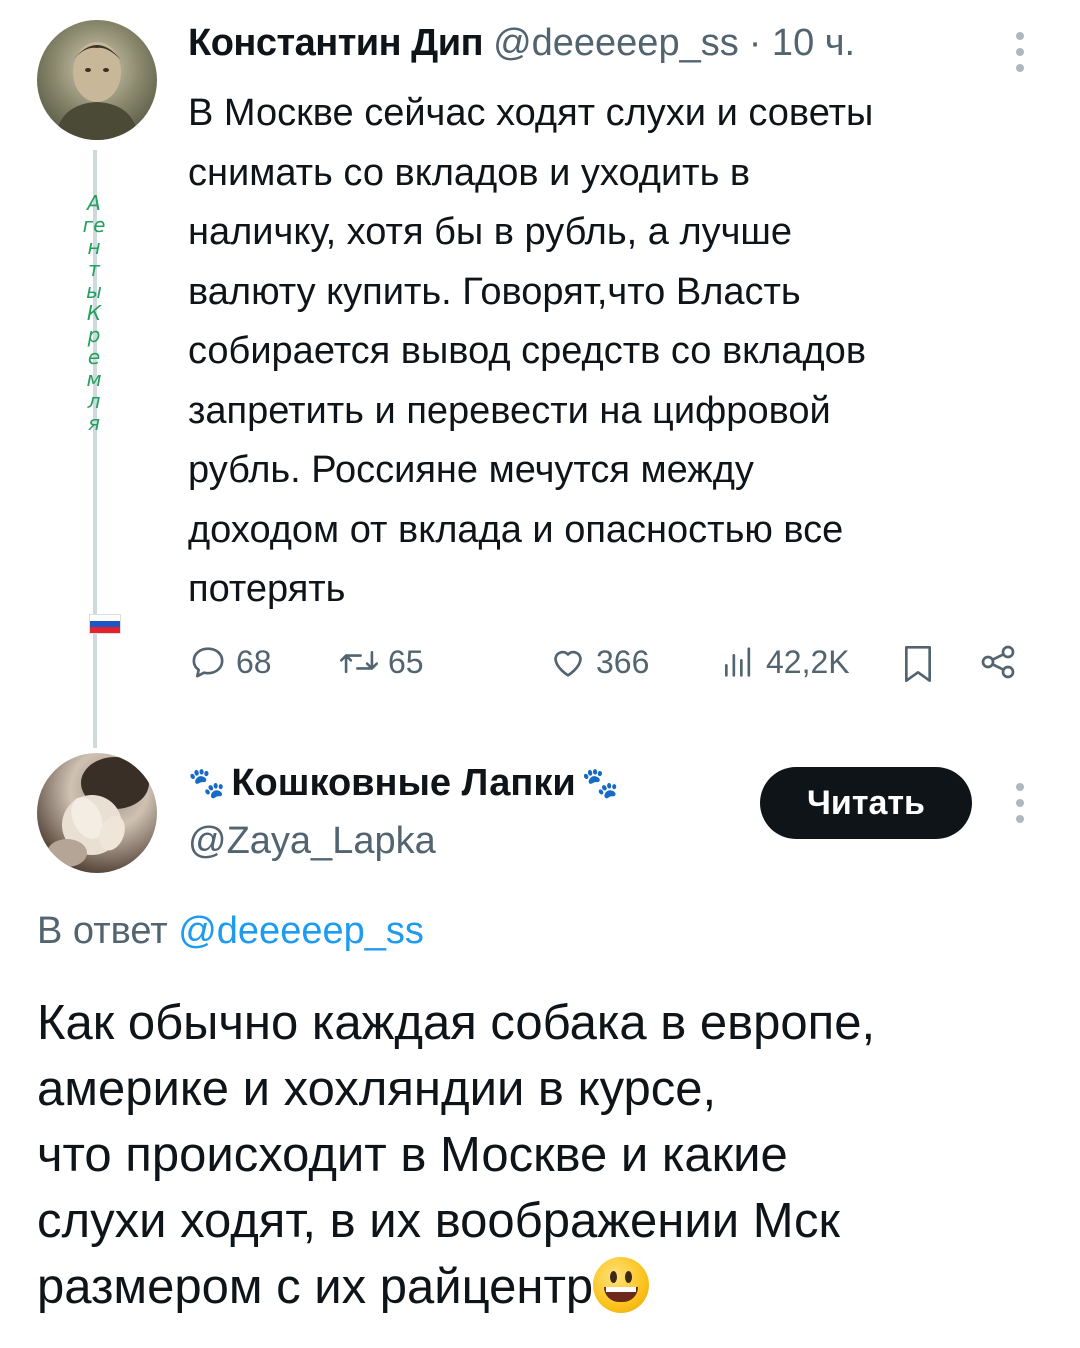  I want to click on views-icon, so click(738, 662).